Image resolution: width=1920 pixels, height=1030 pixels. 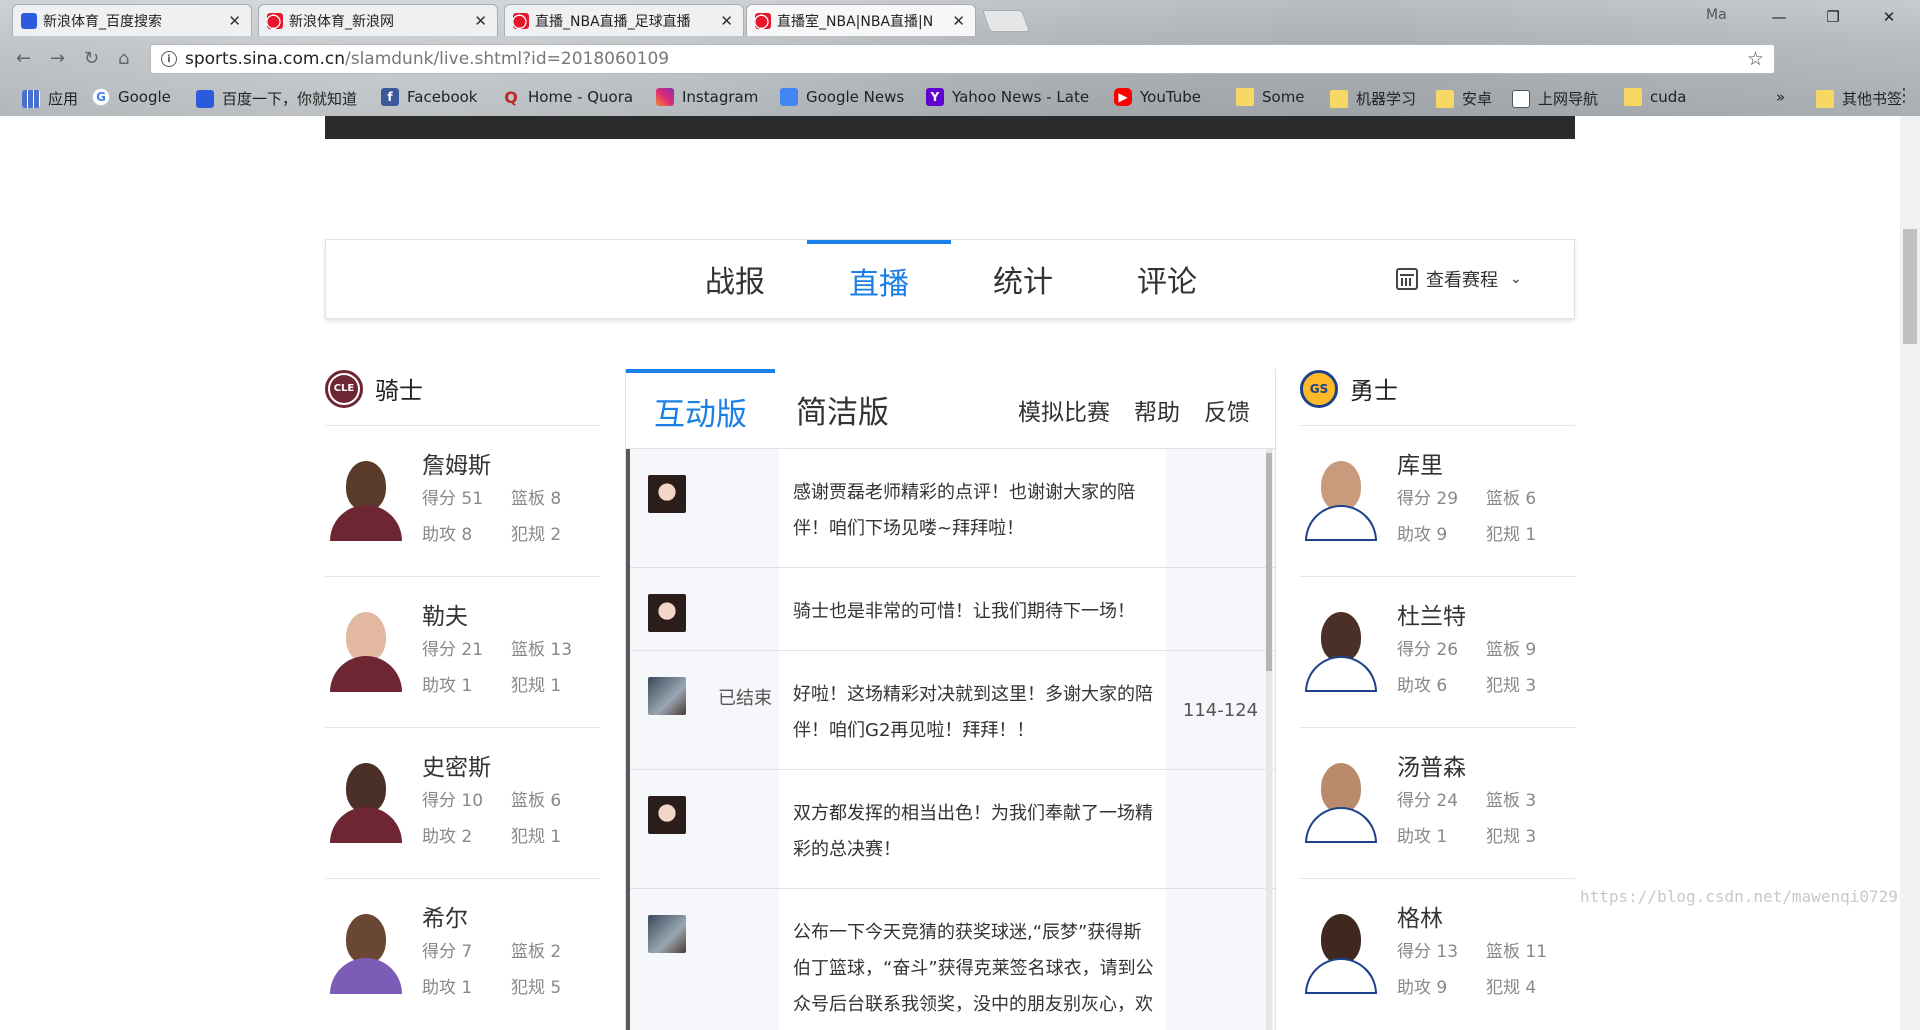 What do you see at coordinates (123, 58) in the screenshot?
I see `home-icon: ⌂` at bounding box center [123, 58].